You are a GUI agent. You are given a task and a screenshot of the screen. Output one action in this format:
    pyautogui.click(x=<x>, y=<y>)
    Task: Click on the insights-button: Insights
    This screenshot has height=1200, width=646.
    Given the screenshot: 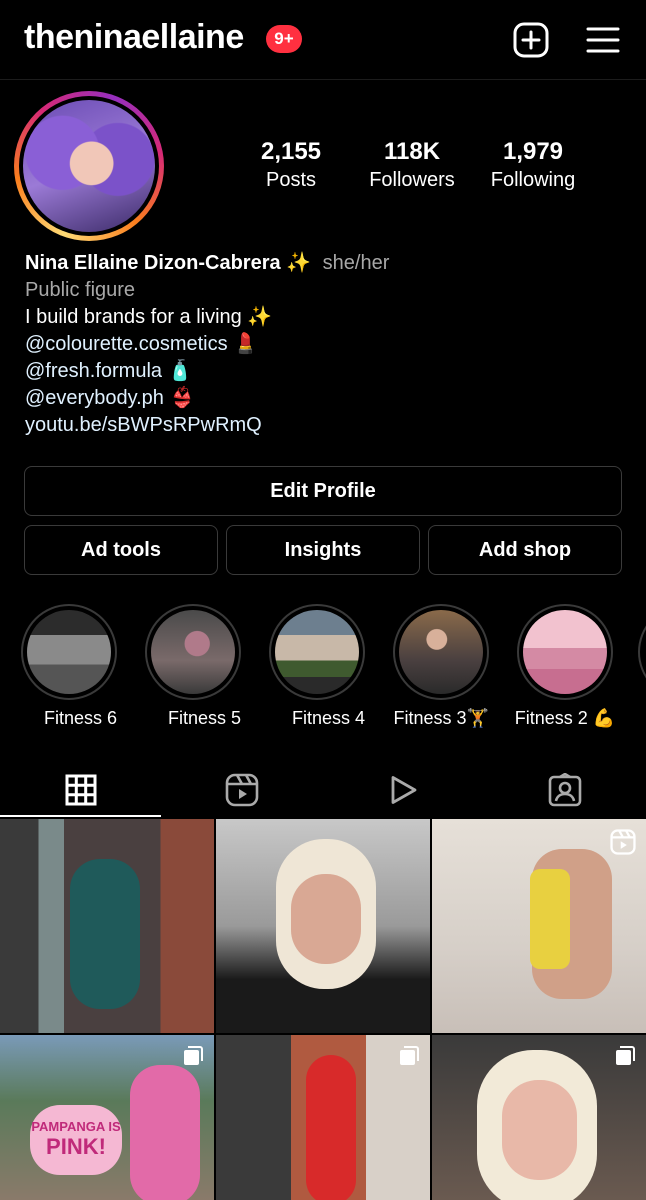 What is the action you would take?
    pyautogui.click(x=323, y=550)
    